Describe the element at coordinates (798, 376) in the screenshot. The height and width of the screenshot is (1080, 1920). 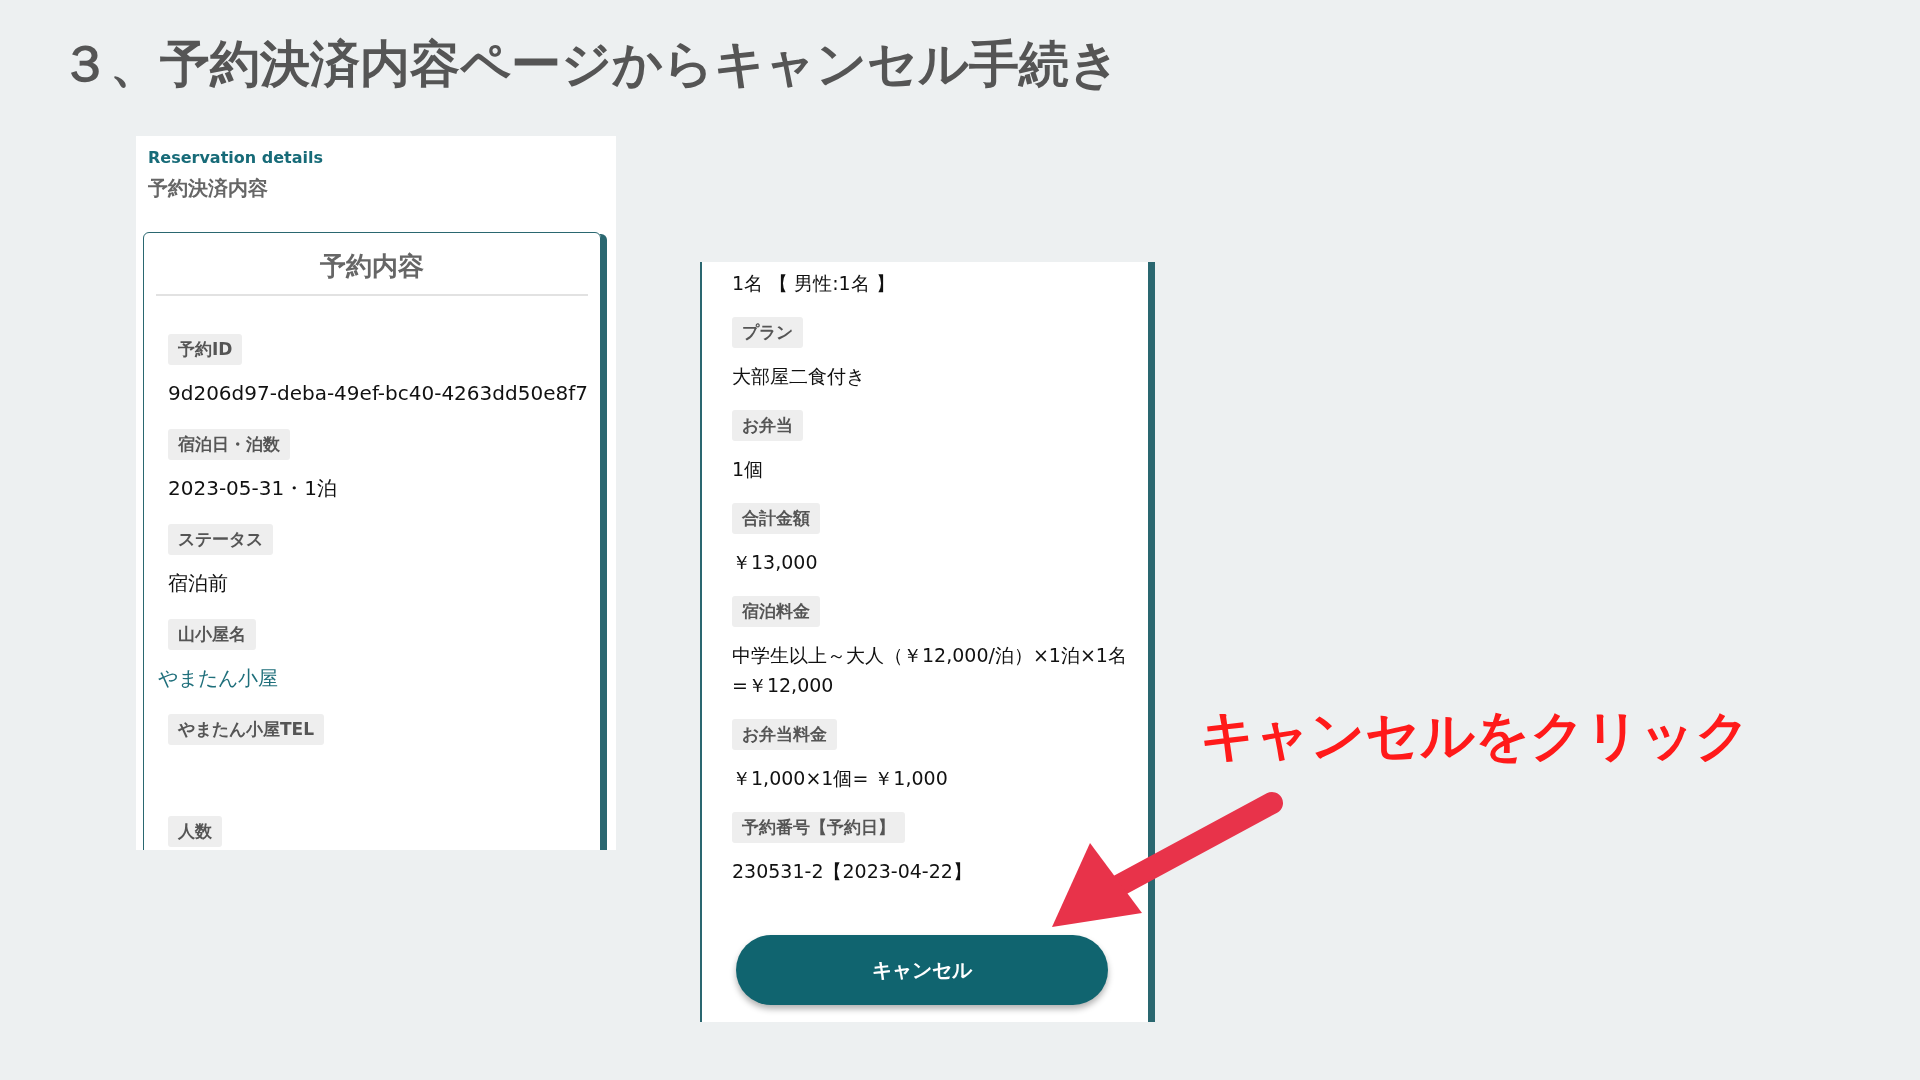
I see `field-value: 大部屋二食付き` at that location.